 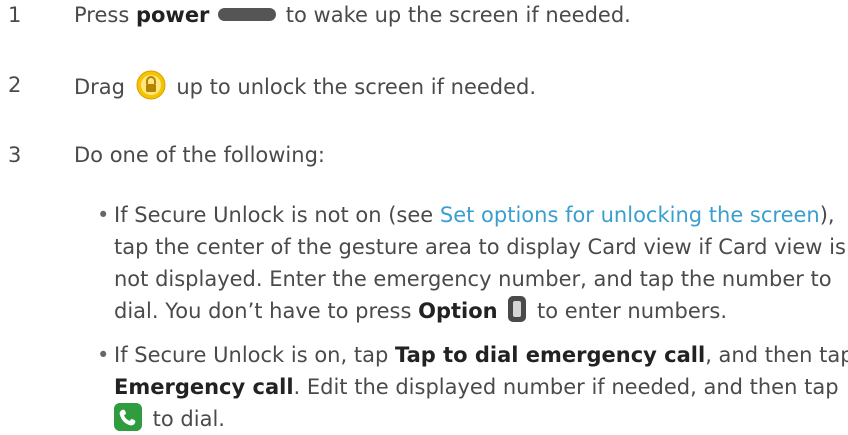 What do you see at coordinates (254, 355) in the screenshot?
I see `bullet-text: If Secure Unlock is on, tap` at bounding box center [254, 355].